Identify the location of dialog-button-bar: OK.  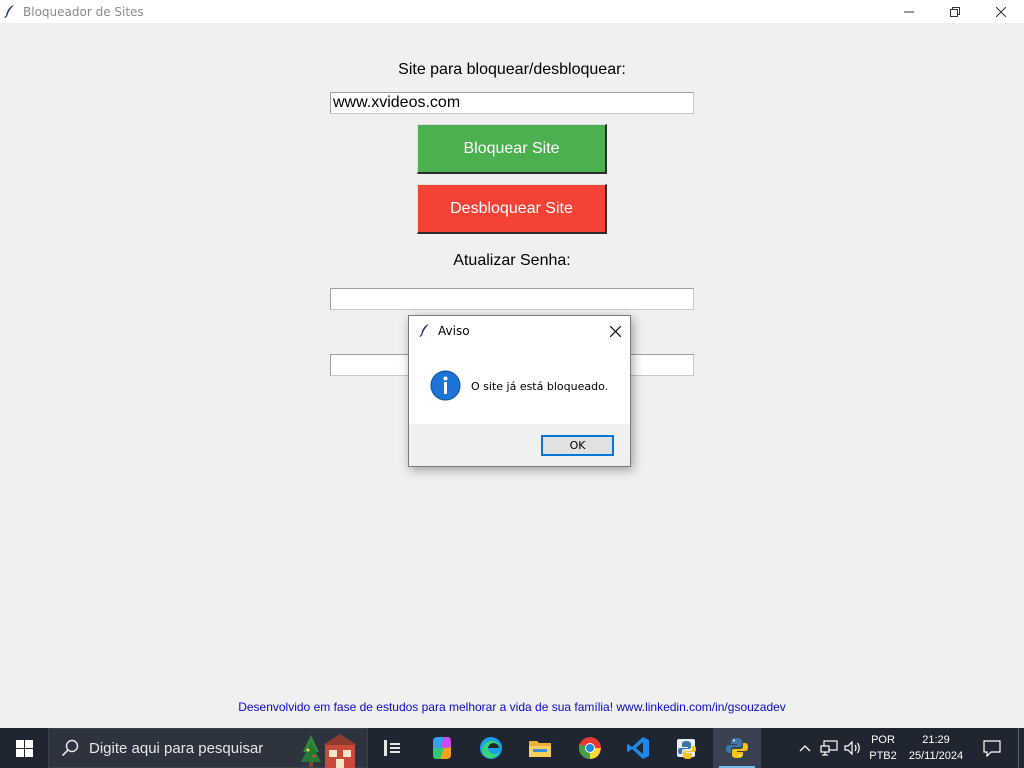
(519, 445).